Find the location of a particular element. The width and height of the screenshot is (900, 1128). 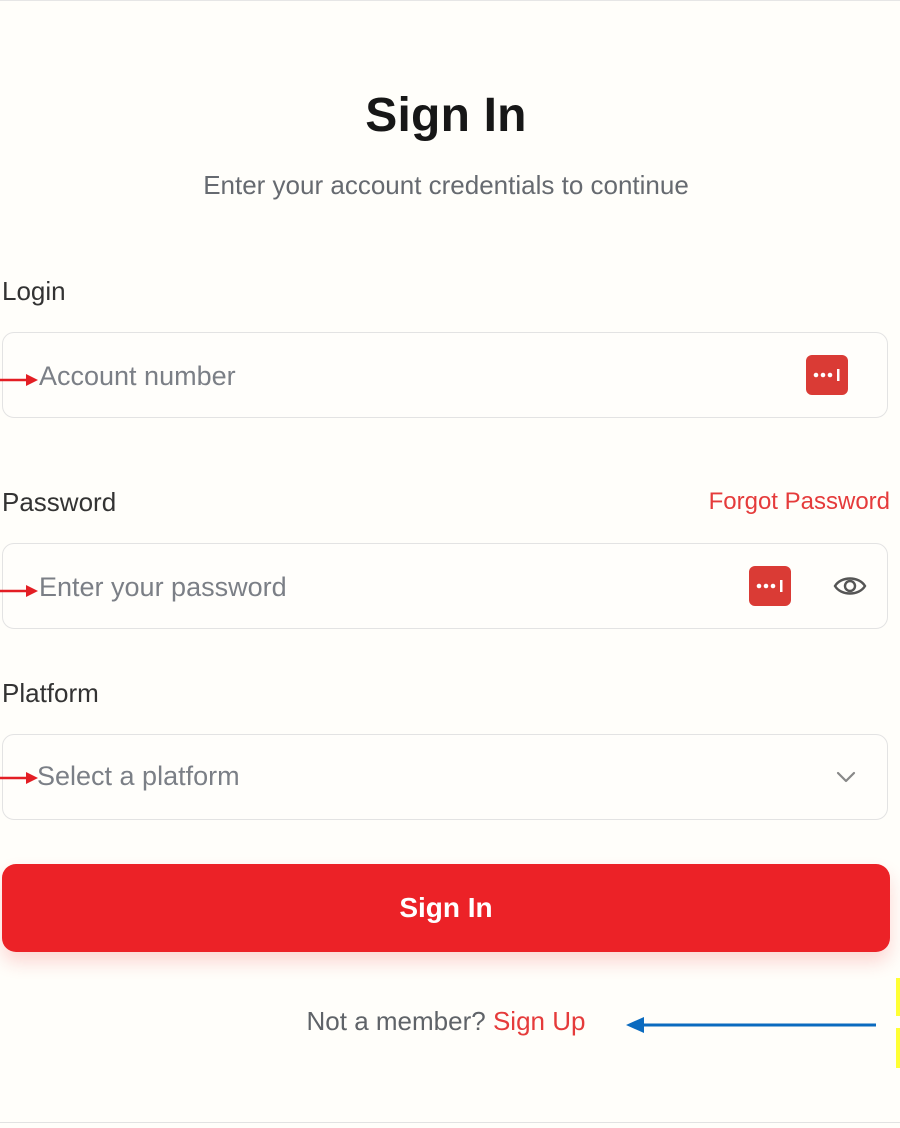

sign-up-link: Sign Up is located at coordinates (539, 1021).